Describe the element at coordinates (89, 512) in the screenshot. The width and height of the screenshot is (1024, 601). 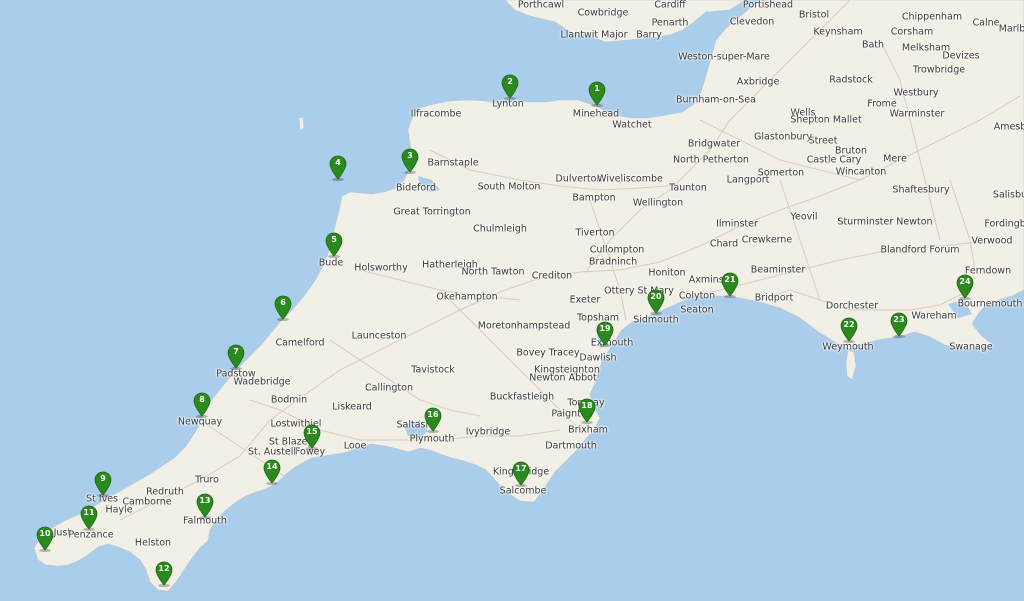
I see `marker-number: 11` at that location.